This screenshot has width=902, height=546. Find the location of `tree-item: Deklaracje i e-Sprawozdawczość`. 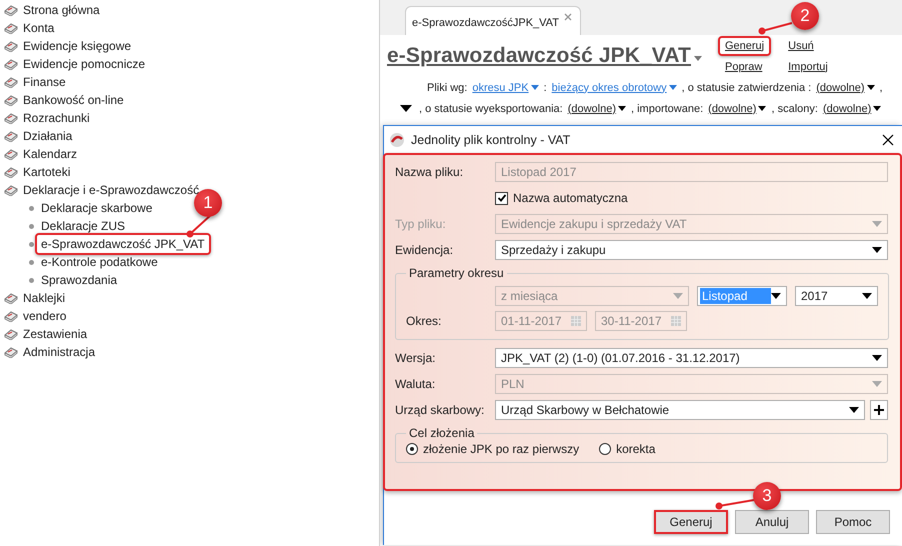

tree-item: Deklaracje i e-Sprawozdawczość is located at coordinates (100, 190).